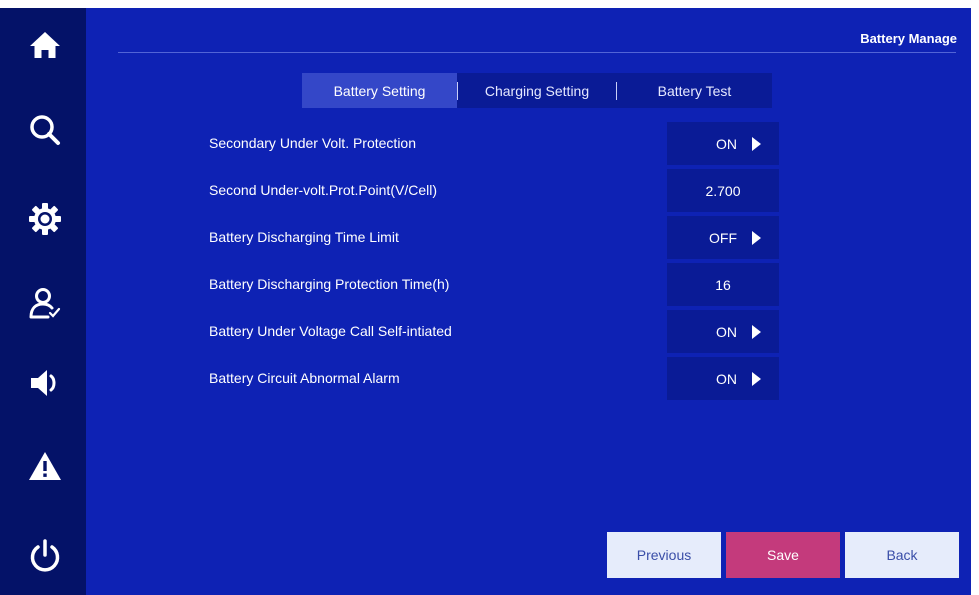 Image resolution: width=979 pixels, height=595 pixels. I want to click on discharging-time-limit-toggle: OFF, so click(723, 237).